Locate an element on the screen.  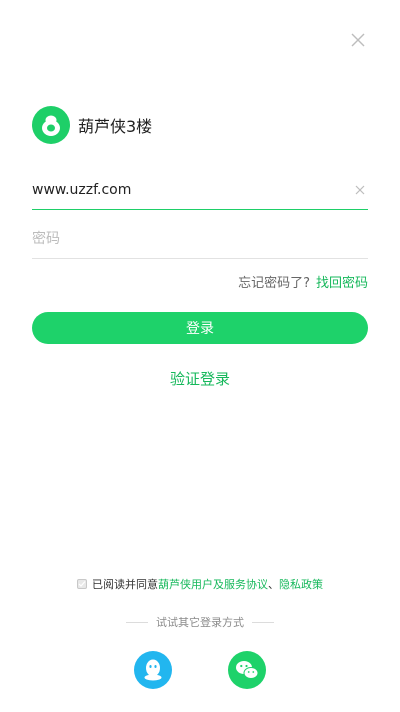
verify-login-link: 验证登录 is located at coordinates (200, 378).